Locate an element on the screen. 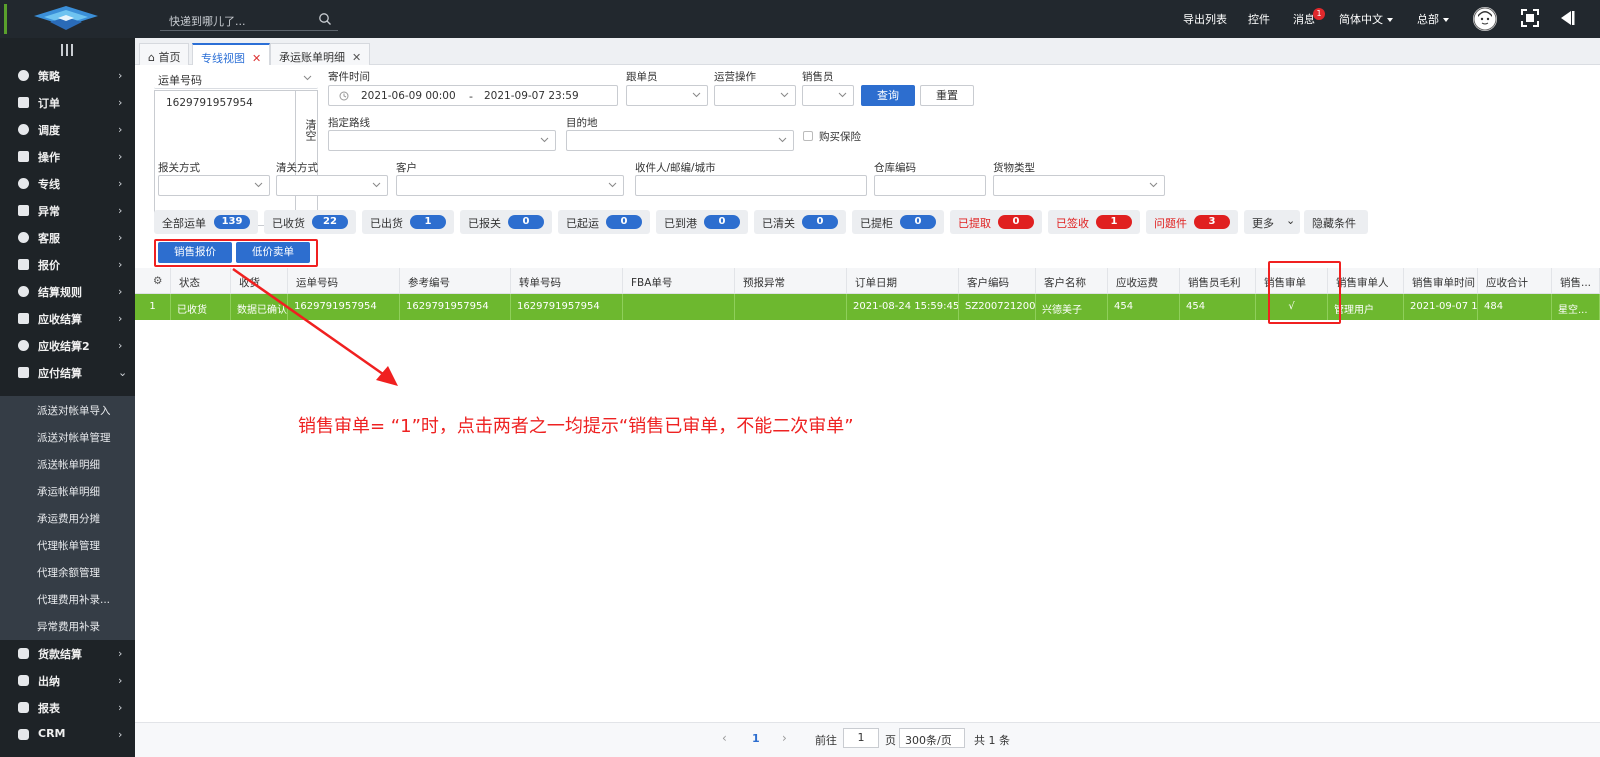  status-chip-6: 已清关 0 is located at coordinates (800, 222).